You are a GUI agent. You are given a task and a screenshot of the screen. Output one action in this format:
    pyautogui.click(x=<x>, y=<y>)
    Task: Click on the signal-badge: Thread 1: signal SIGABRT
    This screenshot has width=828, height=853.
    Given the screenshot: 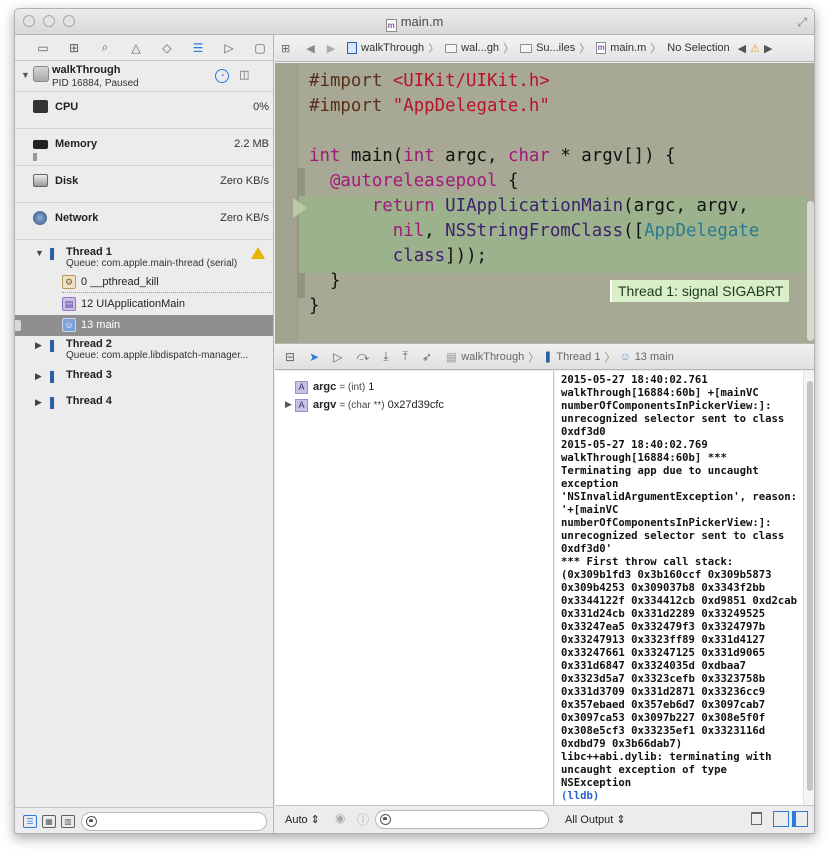 What is the action you would take?
    pyautogui.click(x=700, y=291)
    